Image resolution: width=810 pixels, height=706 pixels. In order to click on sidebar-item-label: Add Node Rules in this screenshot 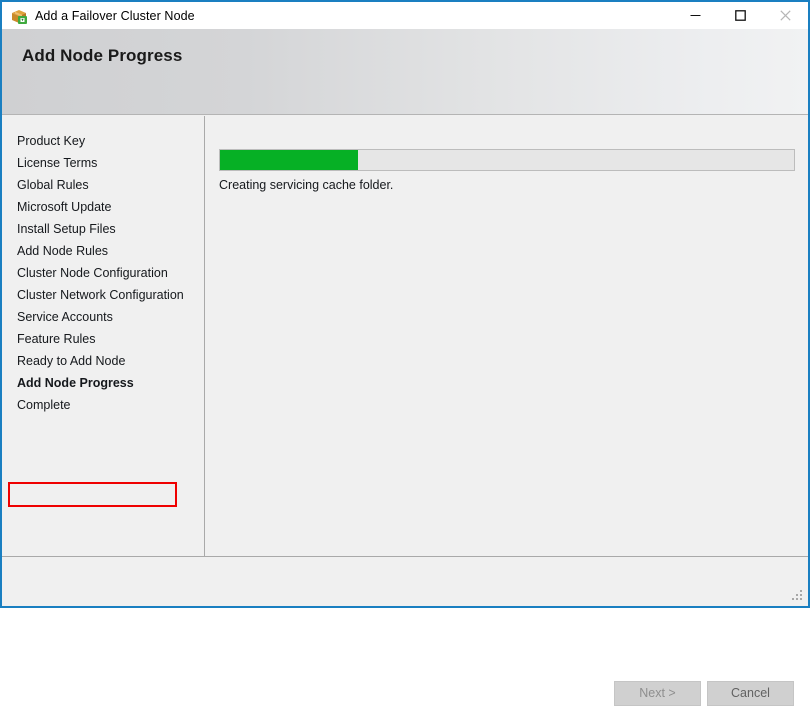, I will do `click(63, 251)`.